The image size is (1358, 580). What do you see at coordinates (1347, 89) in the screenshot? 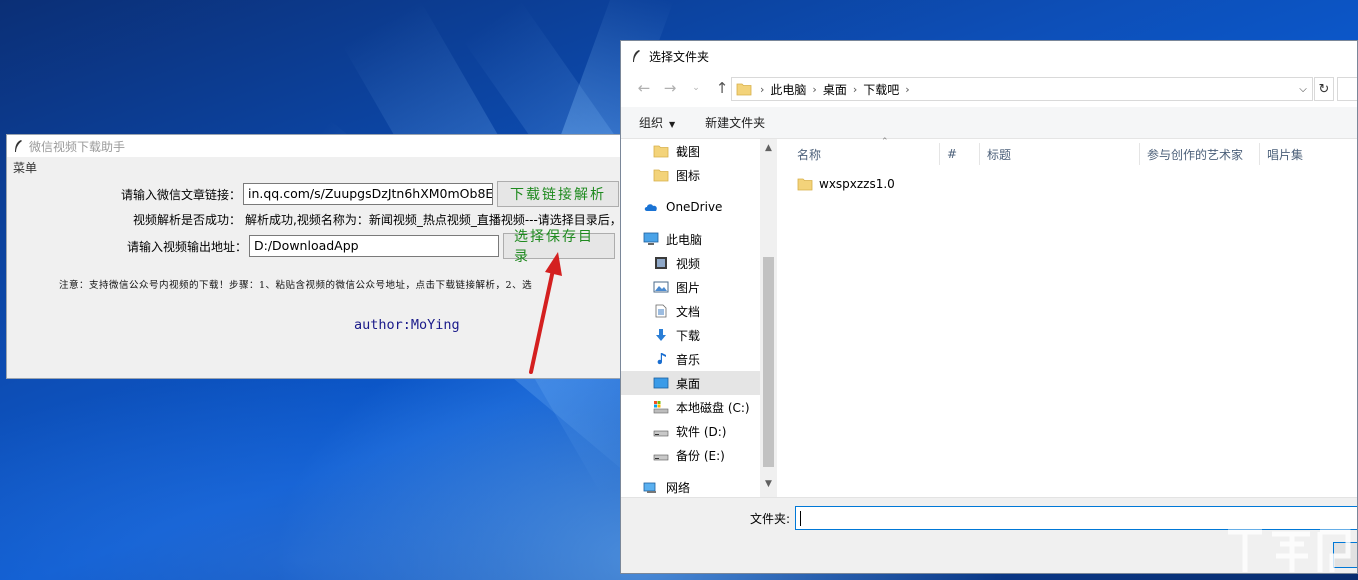
I see `search-input` at bounding box center [1347, 89].